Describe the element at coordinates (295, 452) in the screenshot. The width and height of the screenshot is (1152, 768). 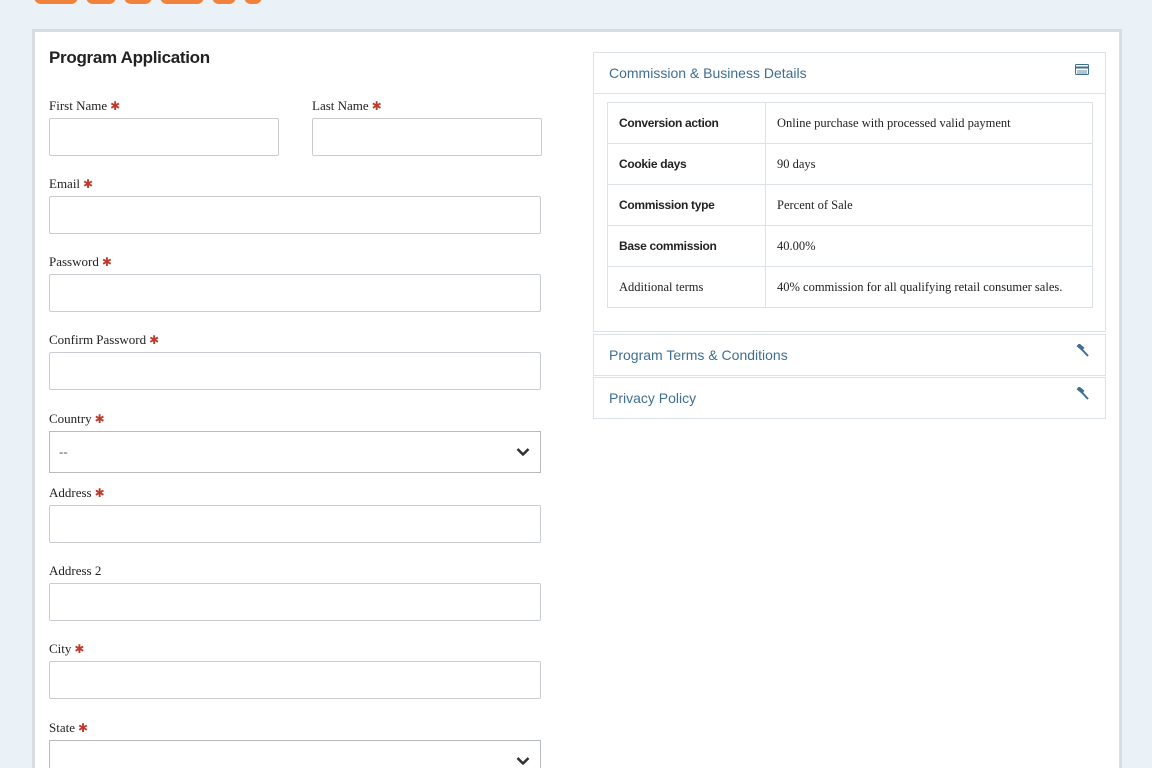
I see `country-select: --` at that location.